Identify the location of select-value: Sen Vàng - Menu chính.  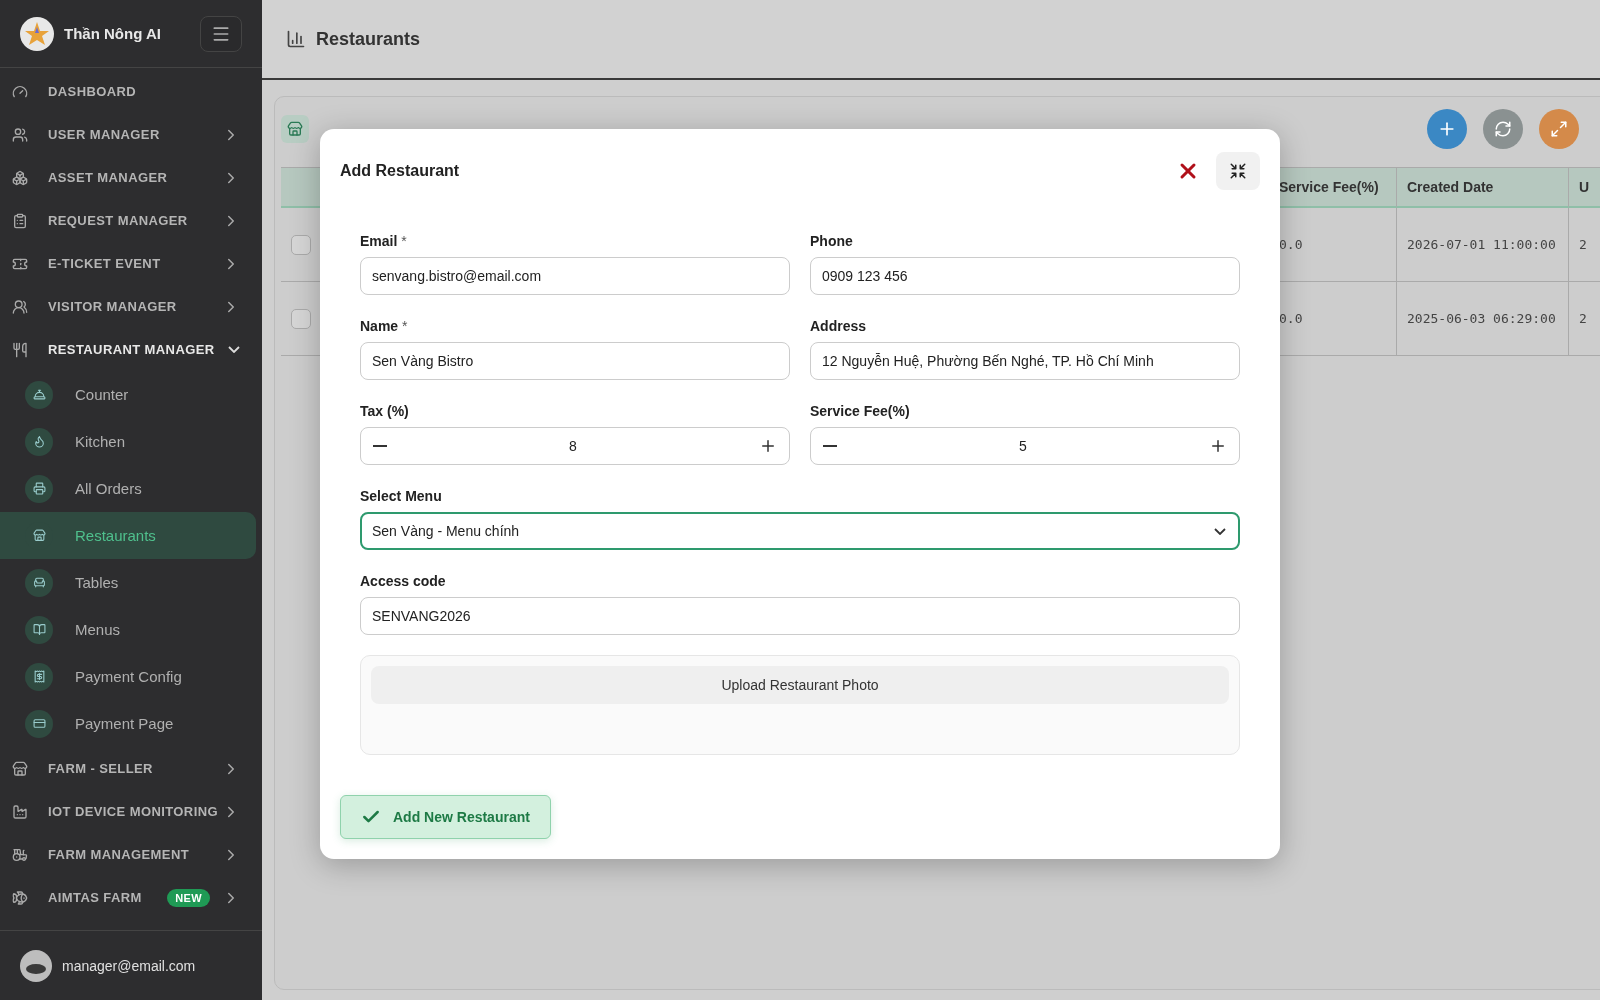
(446, 531).